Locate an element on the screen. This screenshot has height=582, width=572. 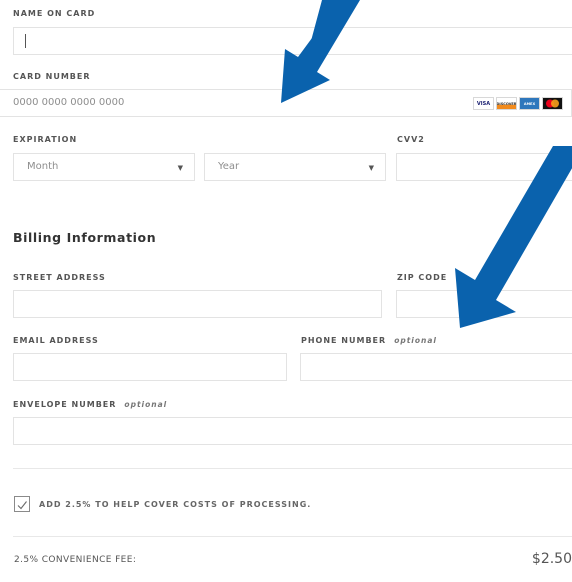
arrow-pointing-card-number-icon is located at coordinates (320, 51).